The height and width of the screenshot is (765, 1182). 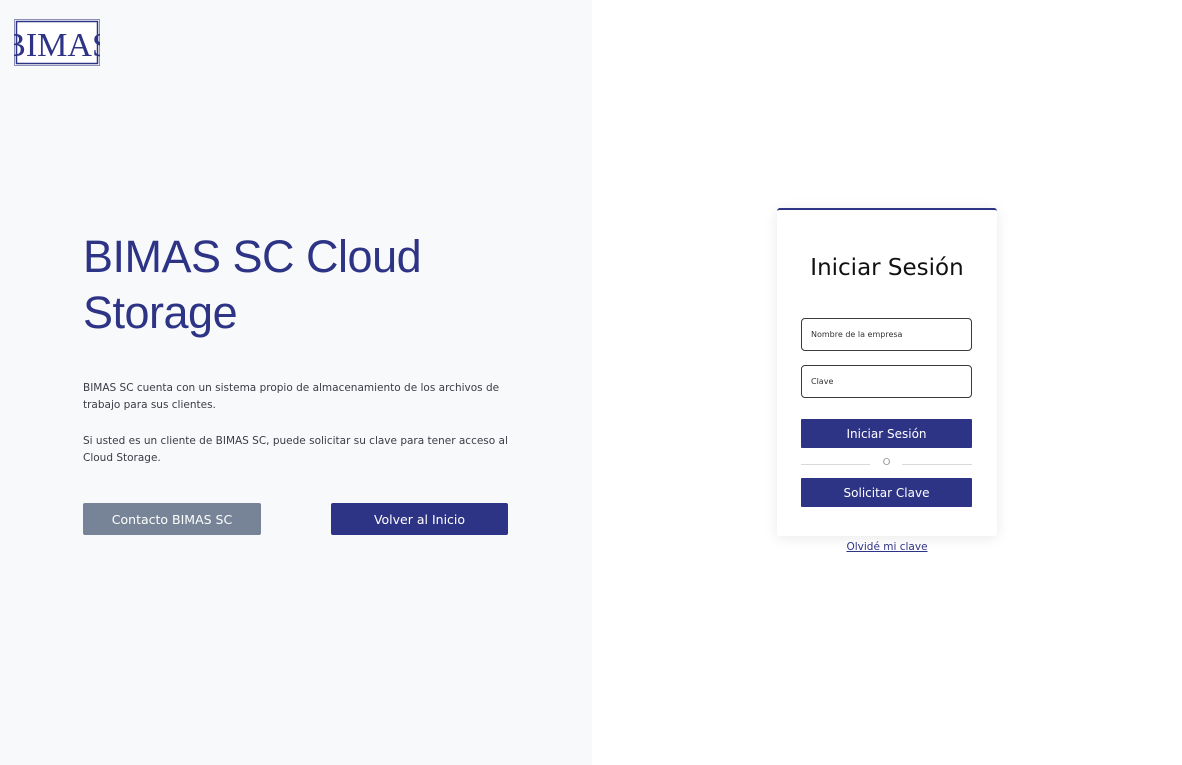 I want to click on or-divider: O, so click(x=886, y=464).